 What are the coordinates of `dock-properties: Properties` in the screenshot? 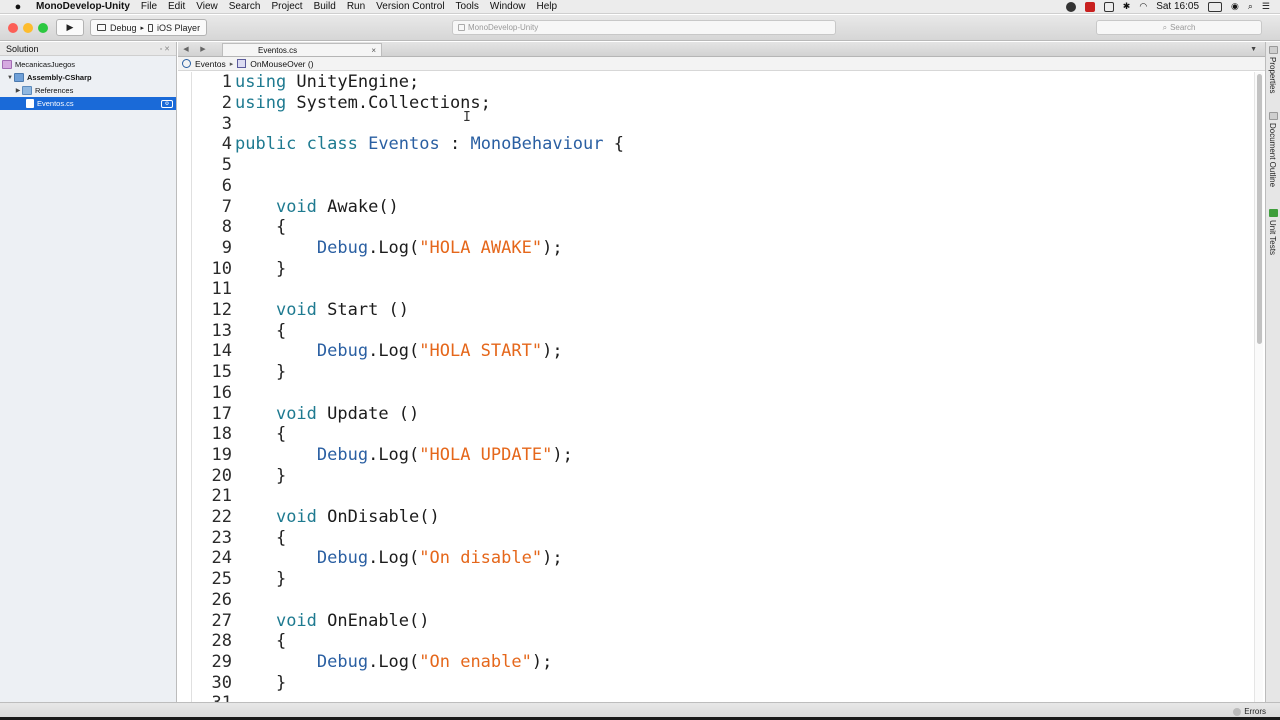 It's located at (1272, 75).